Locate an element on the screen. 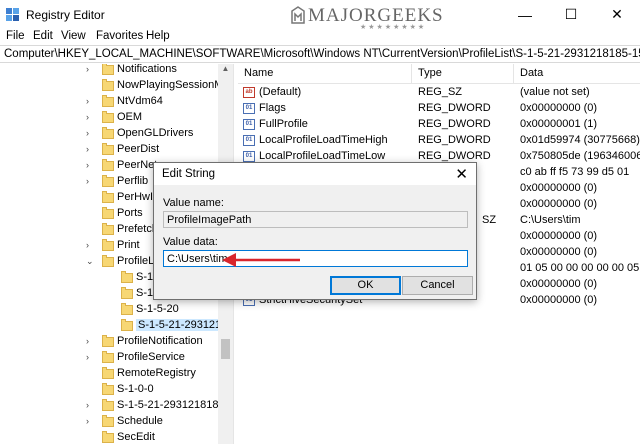 This screenshot has width=640, height=444. menu-file: File is located at coordinates (15, 36).